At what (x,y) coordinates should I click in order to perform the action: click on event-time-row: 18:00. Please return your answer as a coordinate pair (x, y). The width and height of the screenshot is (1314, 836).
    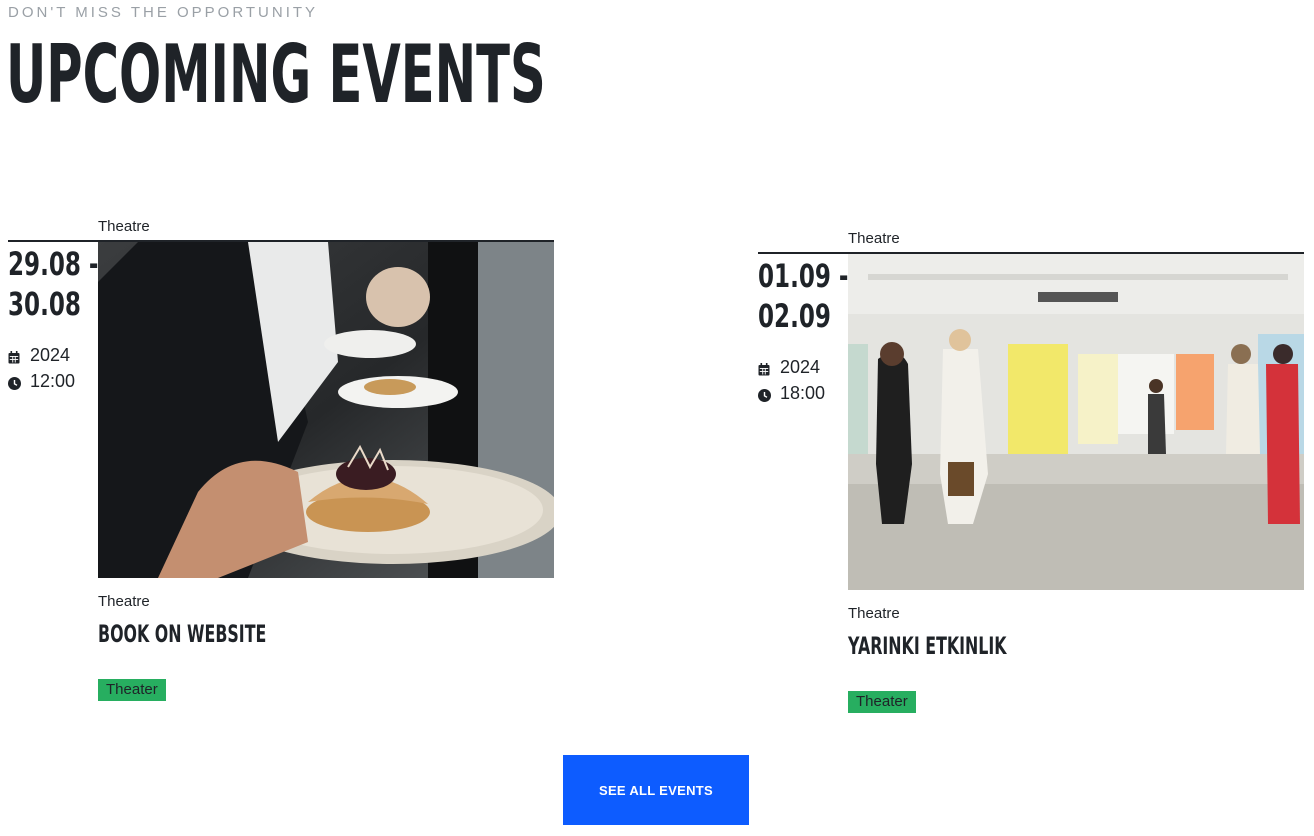
    Looking at the image, I should click on (803, 393).